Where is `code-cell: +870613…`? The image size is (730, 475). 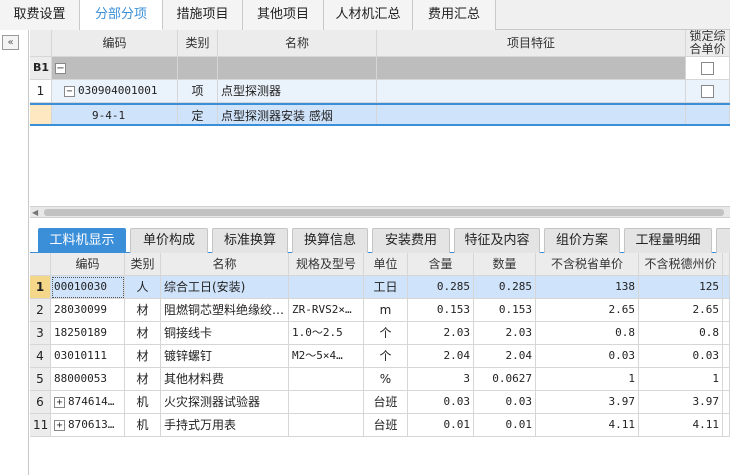 code-cell: +870613… is located at coordinates (88, 425).